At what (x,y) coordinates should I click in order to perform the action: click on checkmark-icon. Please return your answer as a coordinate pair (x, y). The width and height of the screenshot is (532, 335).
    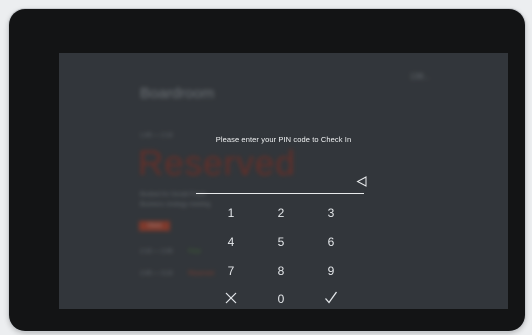
    Looking at the image, I should click on (331, 299).